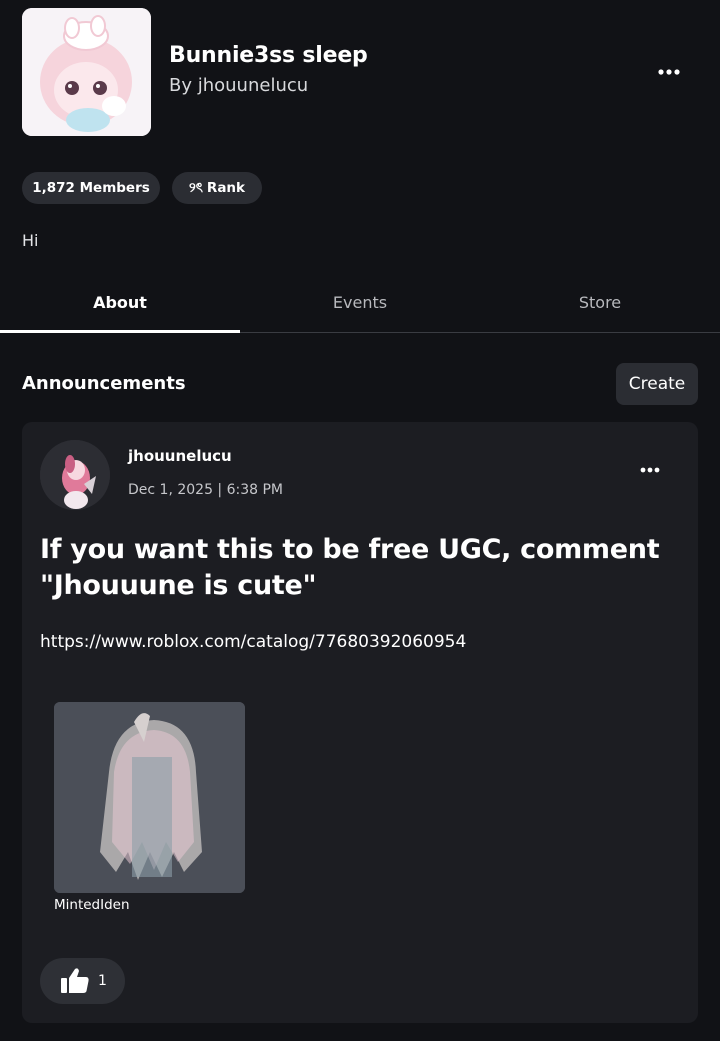 This screenshot has height=1041, width=720. What do you see at coordinates (120, 302) in the screenshot?
I see `tab-about: About` at bounding box center [120, 302].